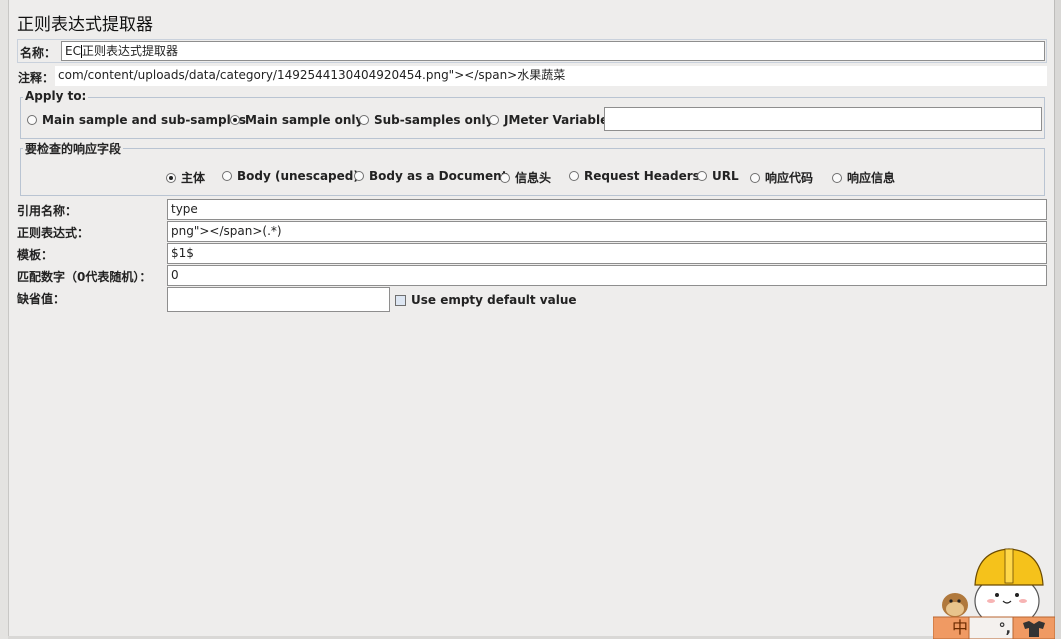 The image size is (1061, 639). What do you see at coordinates (84, 277) in the screenshot?
I see `match-no-label: 匹配数字（0代表随机）：` at bounding box center [84, 277].